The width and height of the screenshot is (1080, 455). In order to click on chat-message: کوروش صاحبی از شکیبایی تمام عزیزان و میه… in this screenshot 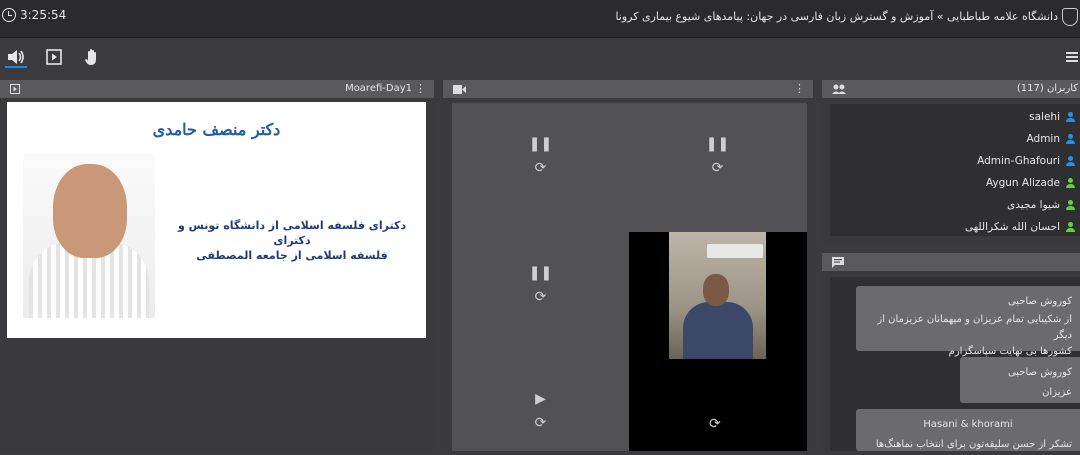, I will do `click(968, 321)`.